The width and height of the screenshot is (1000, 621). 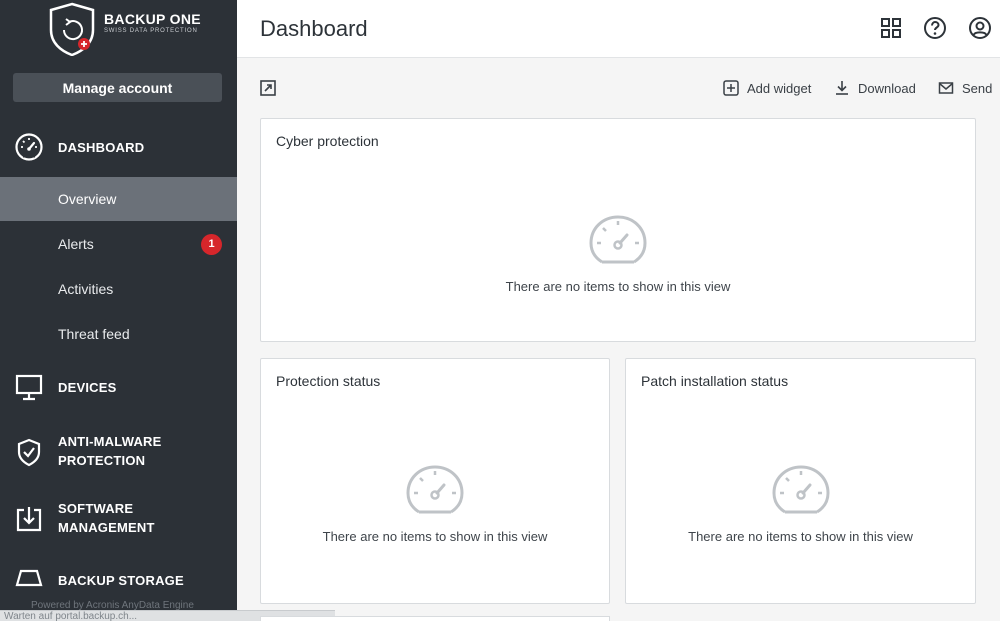 What do you see at coordinates (117, 87) in the screenshot?
I see `manage-account-button: Manage account` at bounding box center [117, 87].